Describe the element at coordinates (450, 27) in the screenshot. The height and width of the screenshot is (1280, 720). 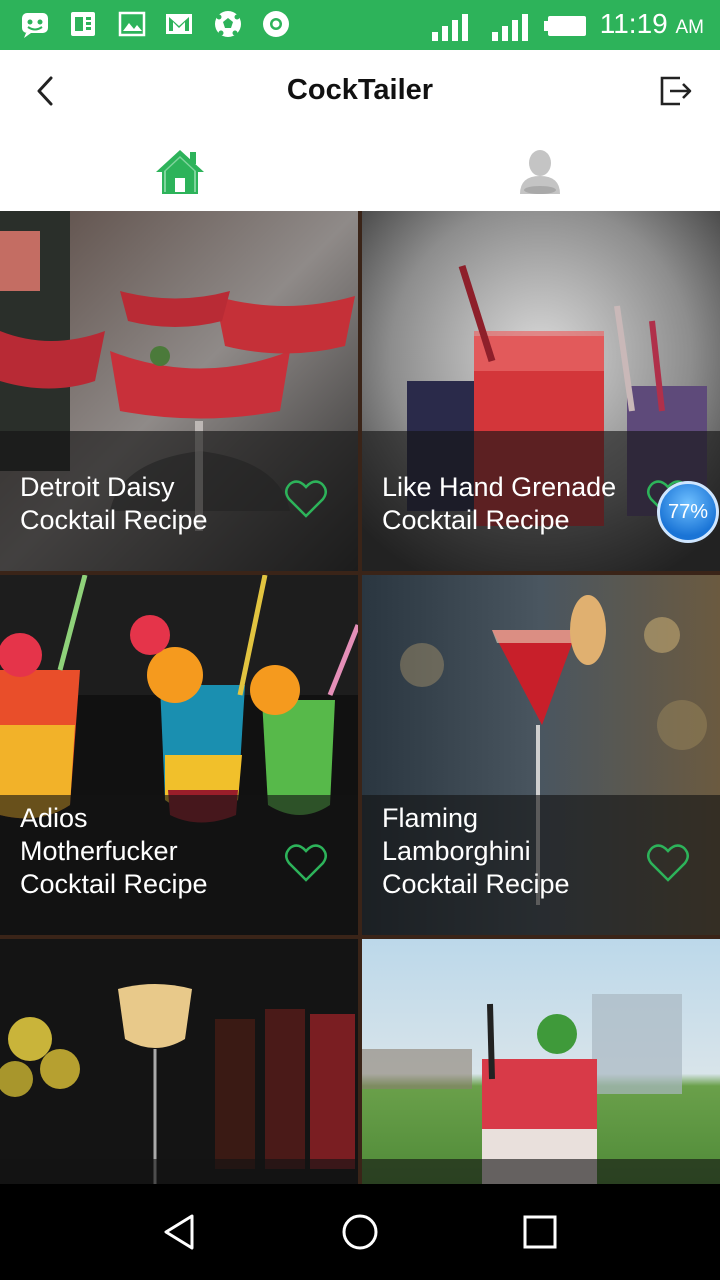
I see `signal-strength-icon` at that location.